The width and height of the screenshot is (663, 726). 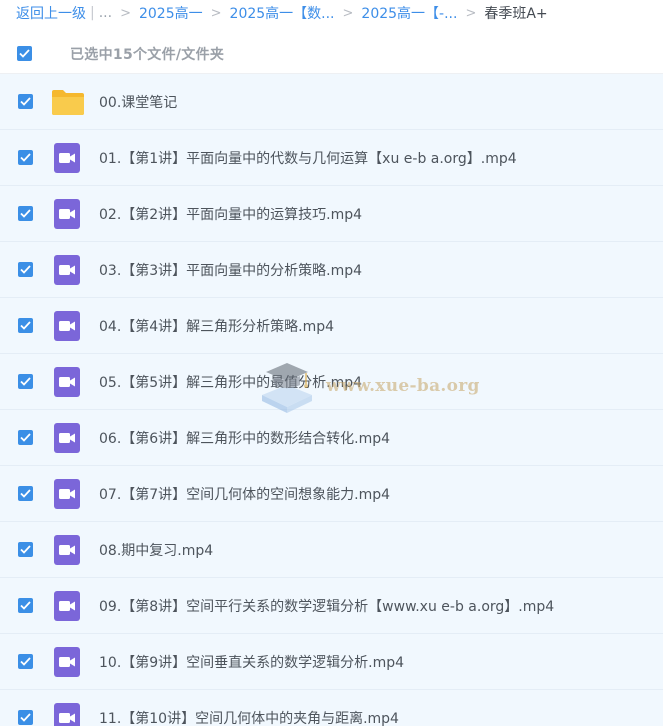 I want to click on breadcrumb-current: 春季班A+, so click(x=516, y=14).